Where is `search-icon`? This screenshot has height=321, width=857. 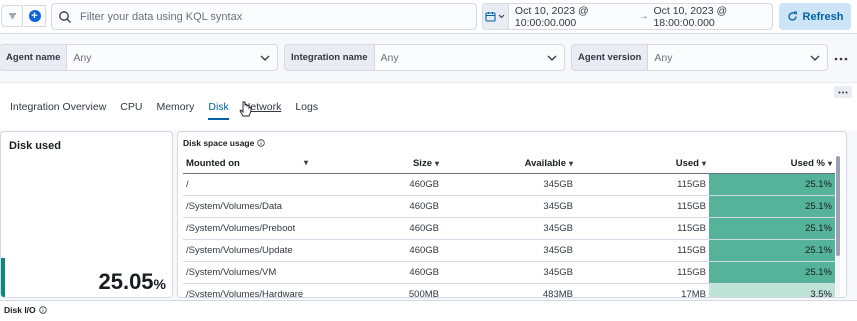 search-icon is located at coordinates (65, 16).